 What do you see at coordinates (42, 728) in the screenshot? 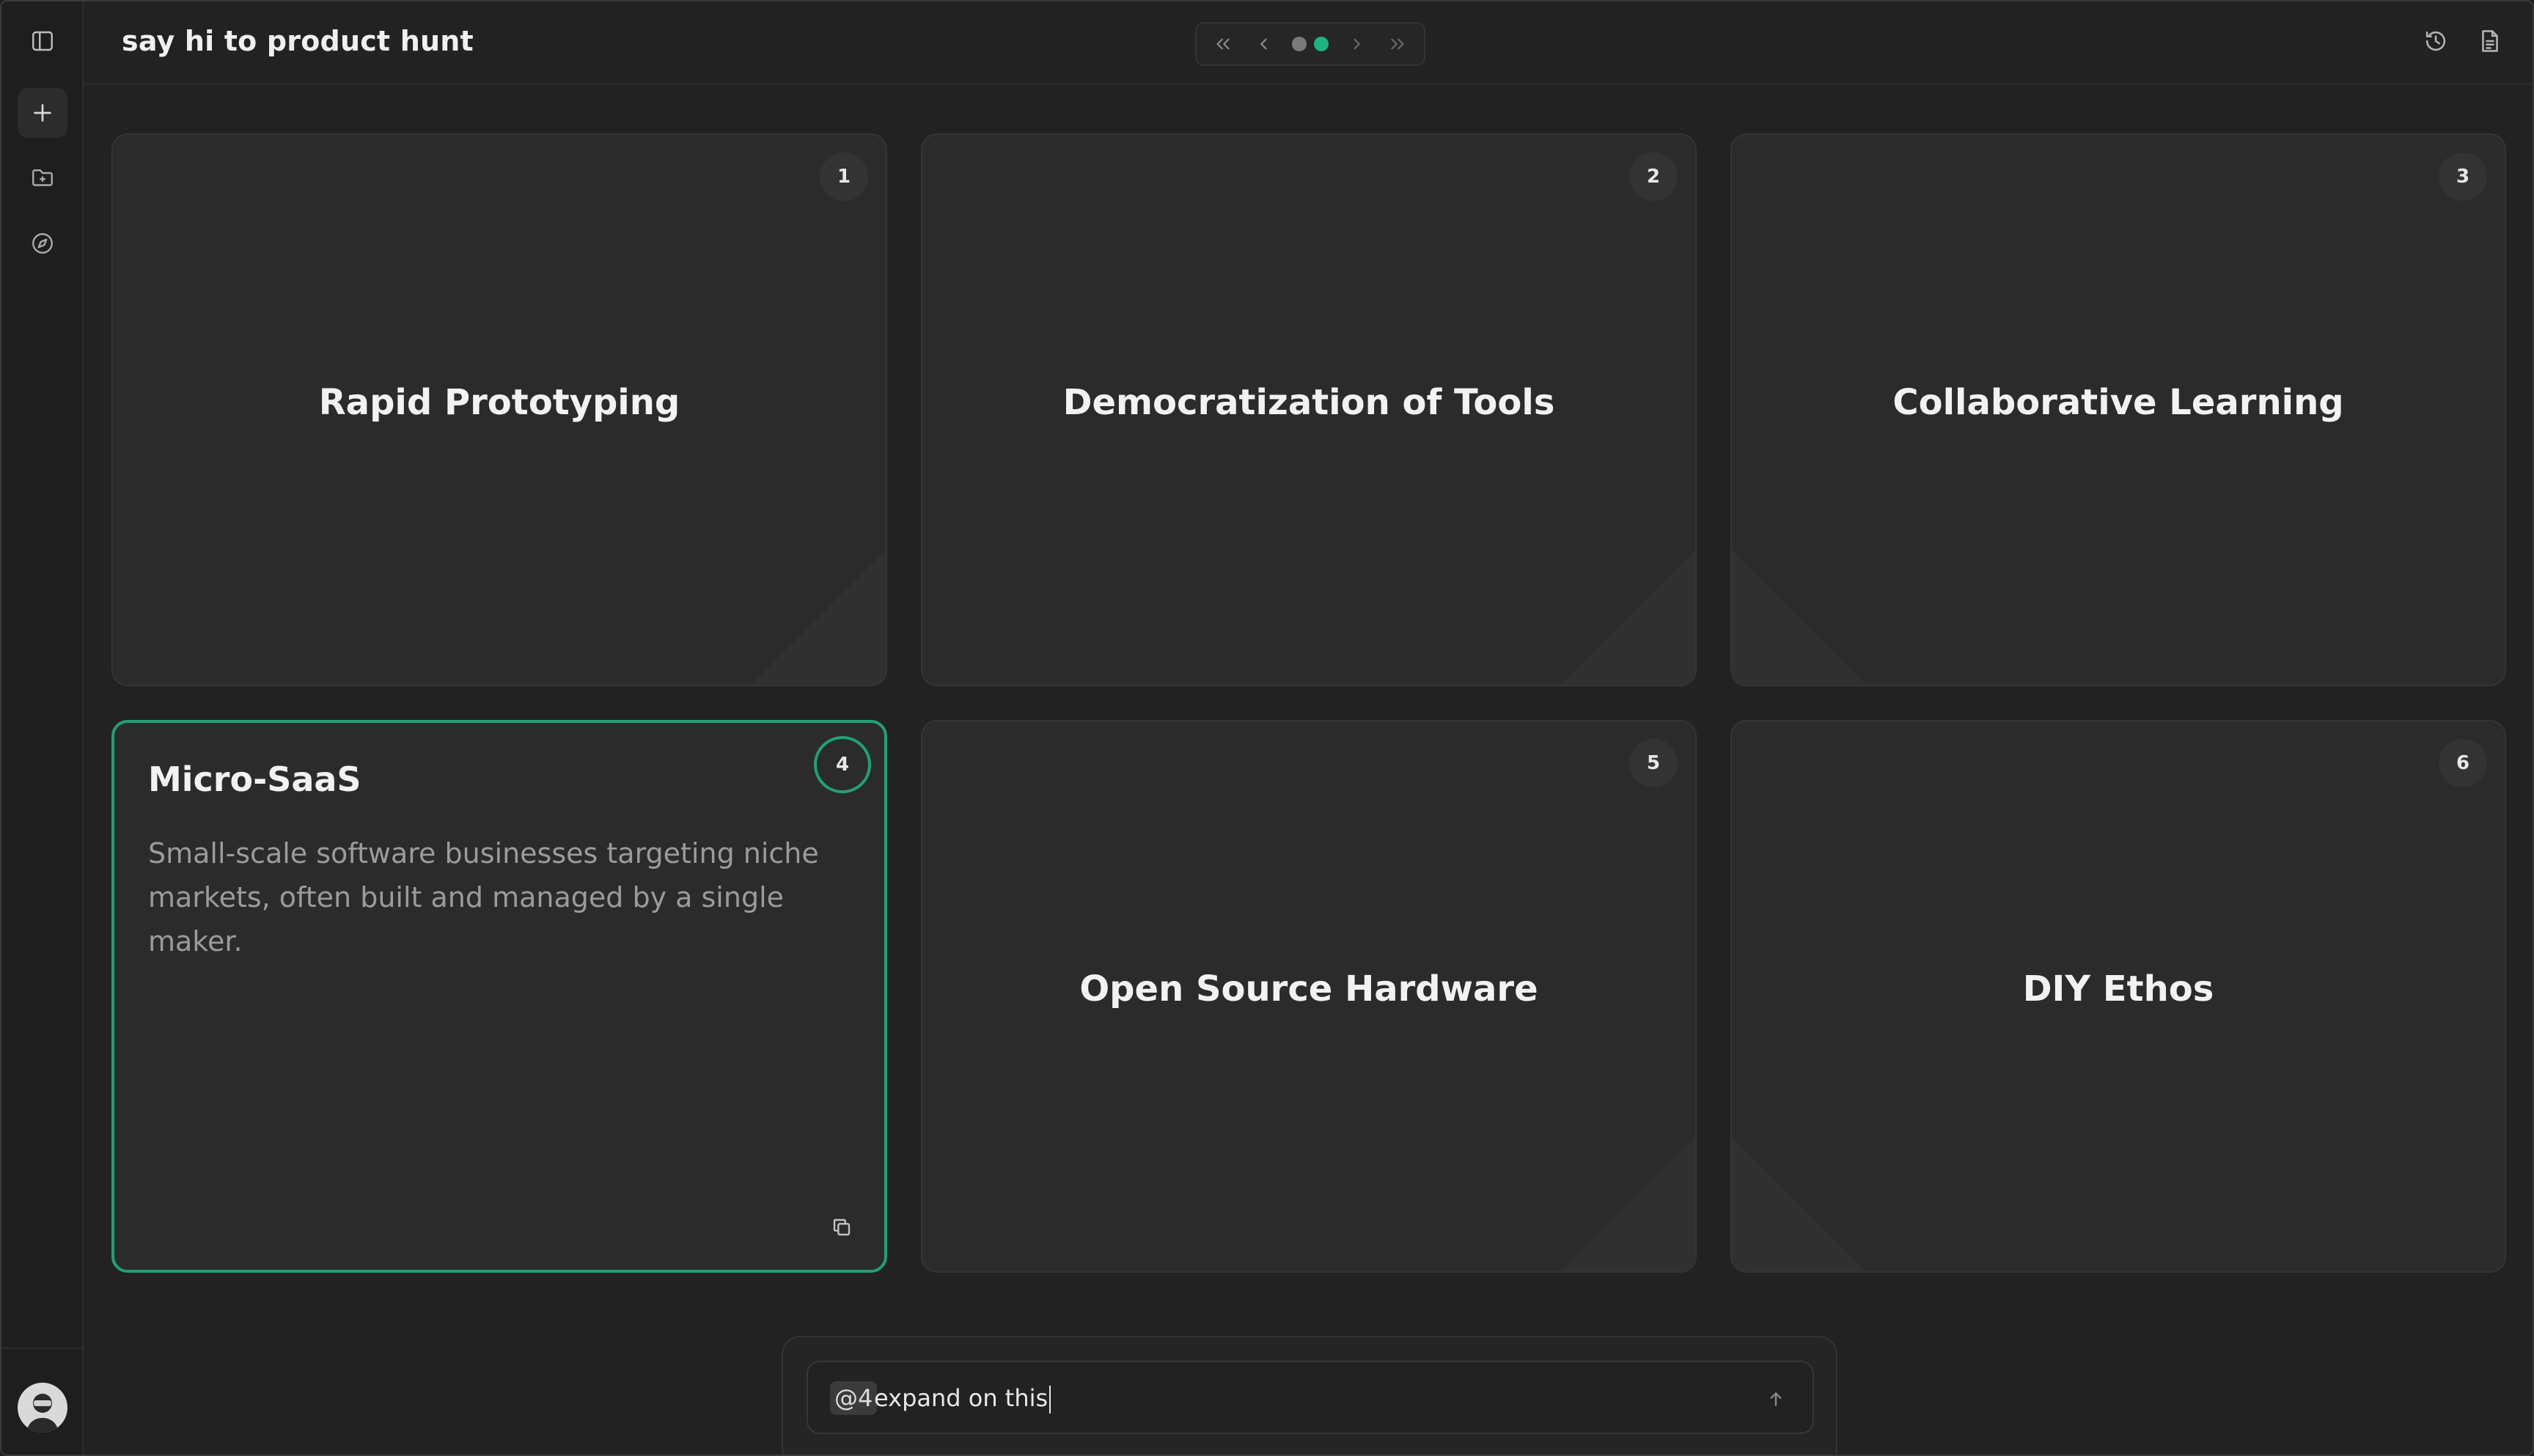
I see `left-rail` at bounding box center [42, 728].